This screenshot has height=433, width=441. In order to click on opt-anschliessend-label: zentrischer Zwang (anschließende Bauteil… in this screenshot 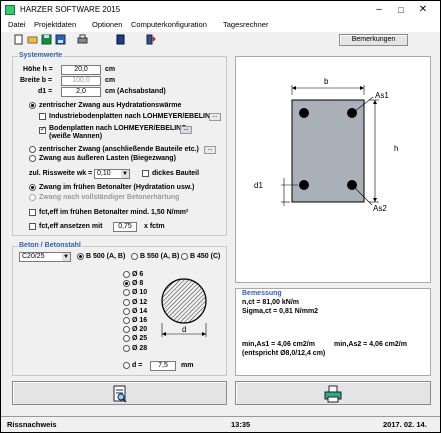, I will do `click(119, 149)`.